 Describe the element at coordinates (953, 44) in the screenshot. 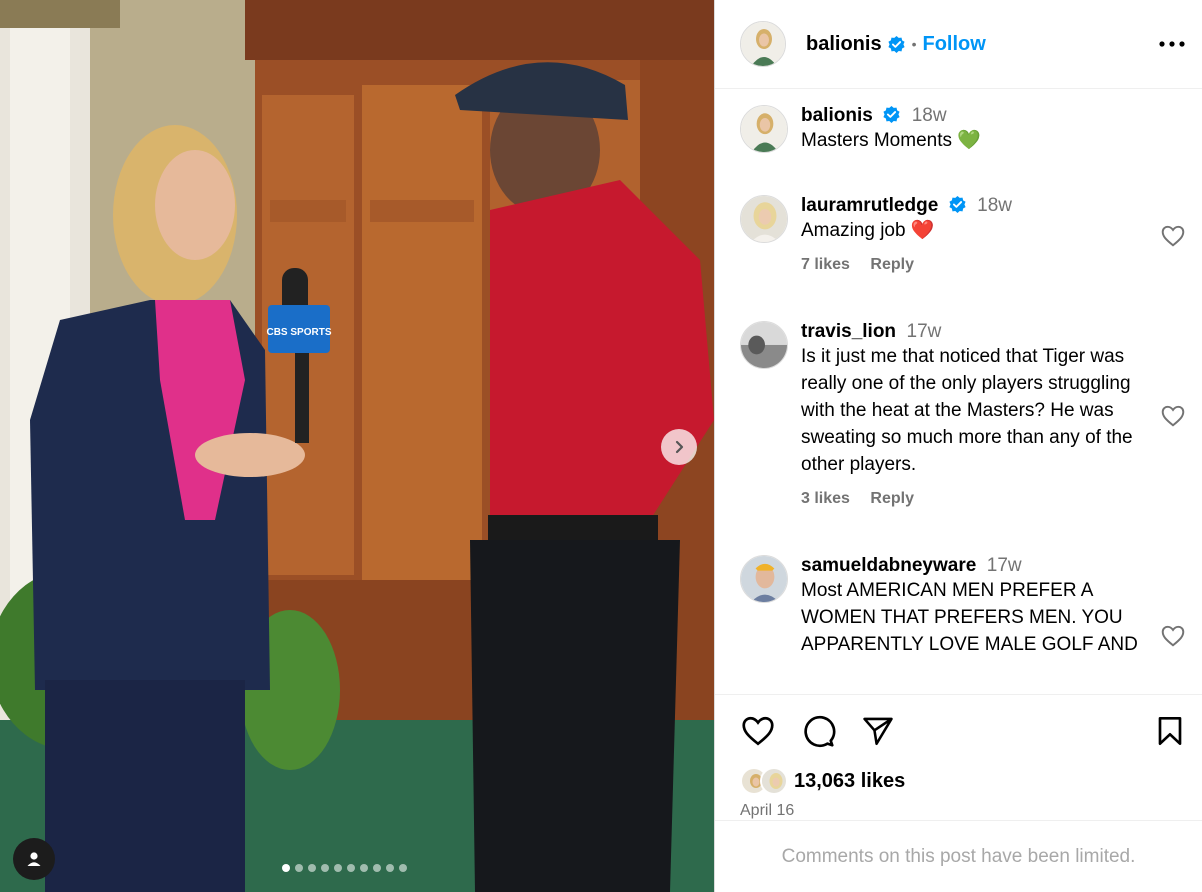

I see `follow-button: Follow` at that location.